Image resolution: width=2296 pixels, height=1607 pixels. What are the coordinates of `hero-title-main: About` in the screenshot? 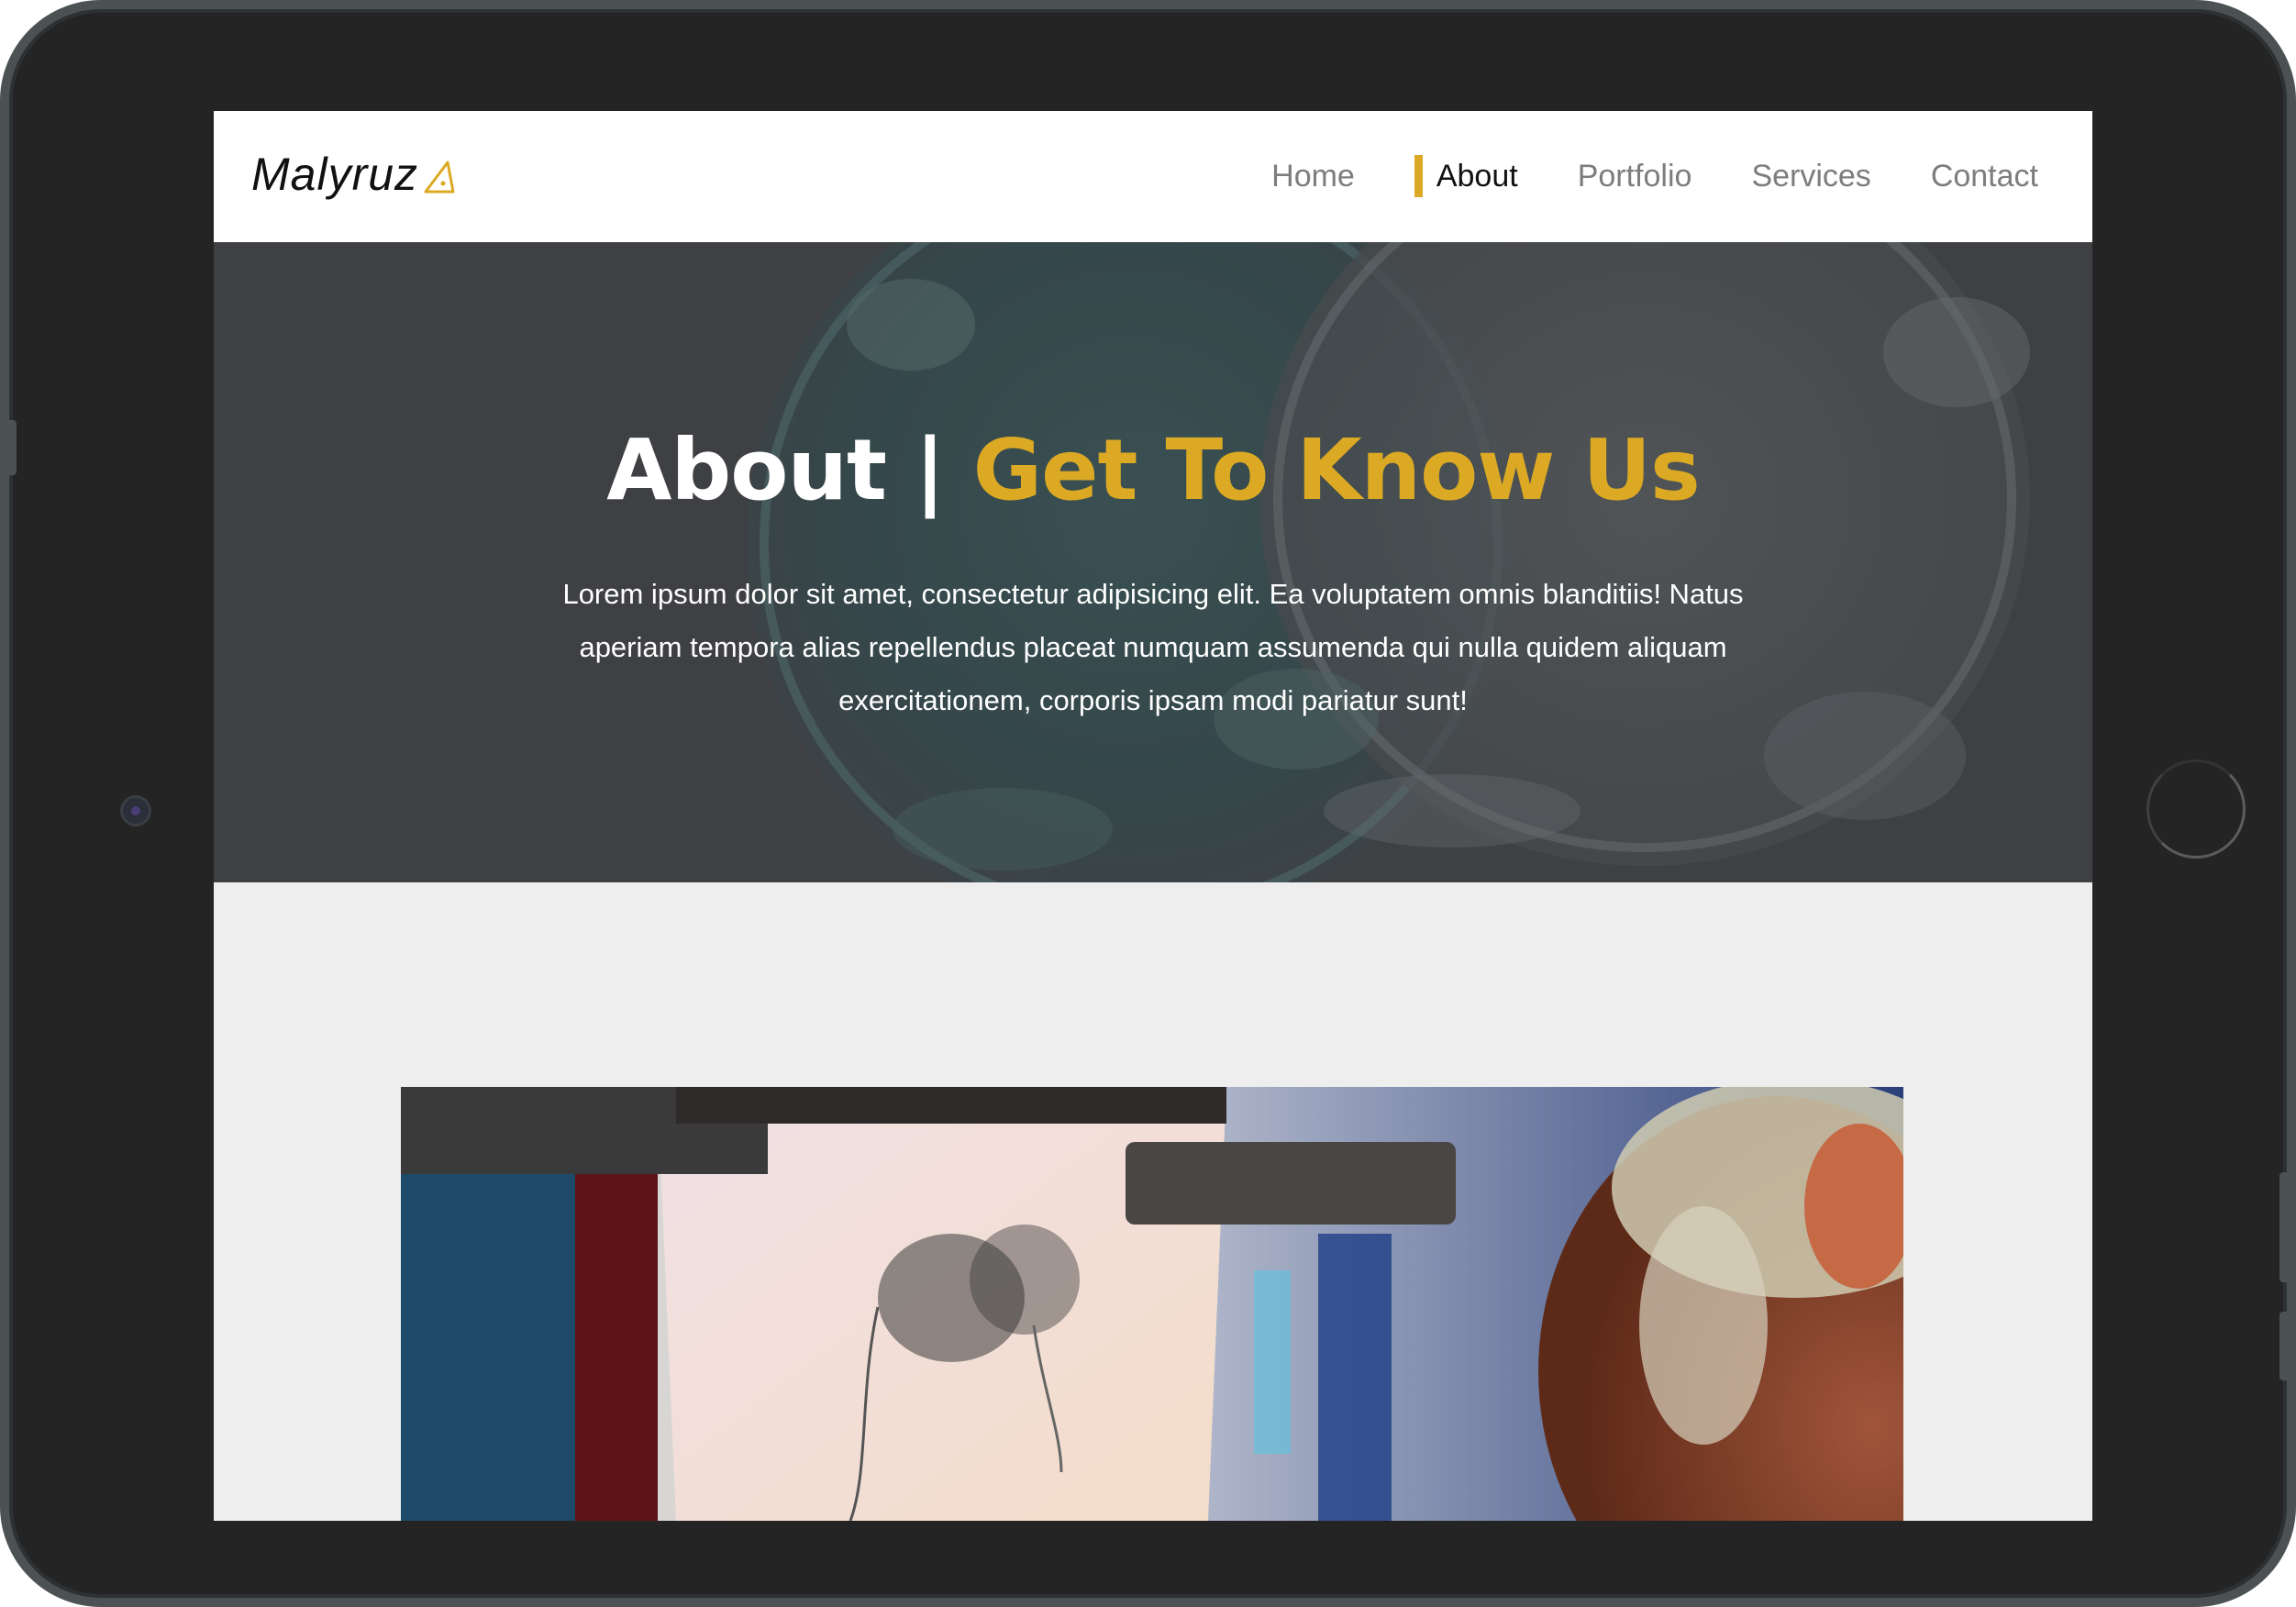 It's located at (746, 470).